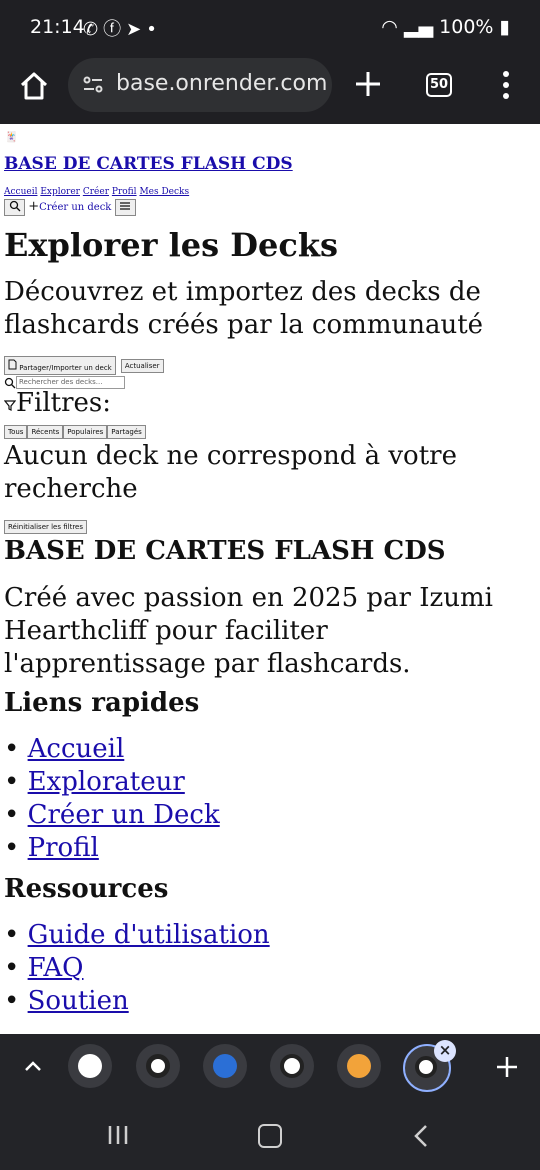  Describe the element at coordinates (507, 1067) in the screenshot. I see `add-tab-icon` at that location.